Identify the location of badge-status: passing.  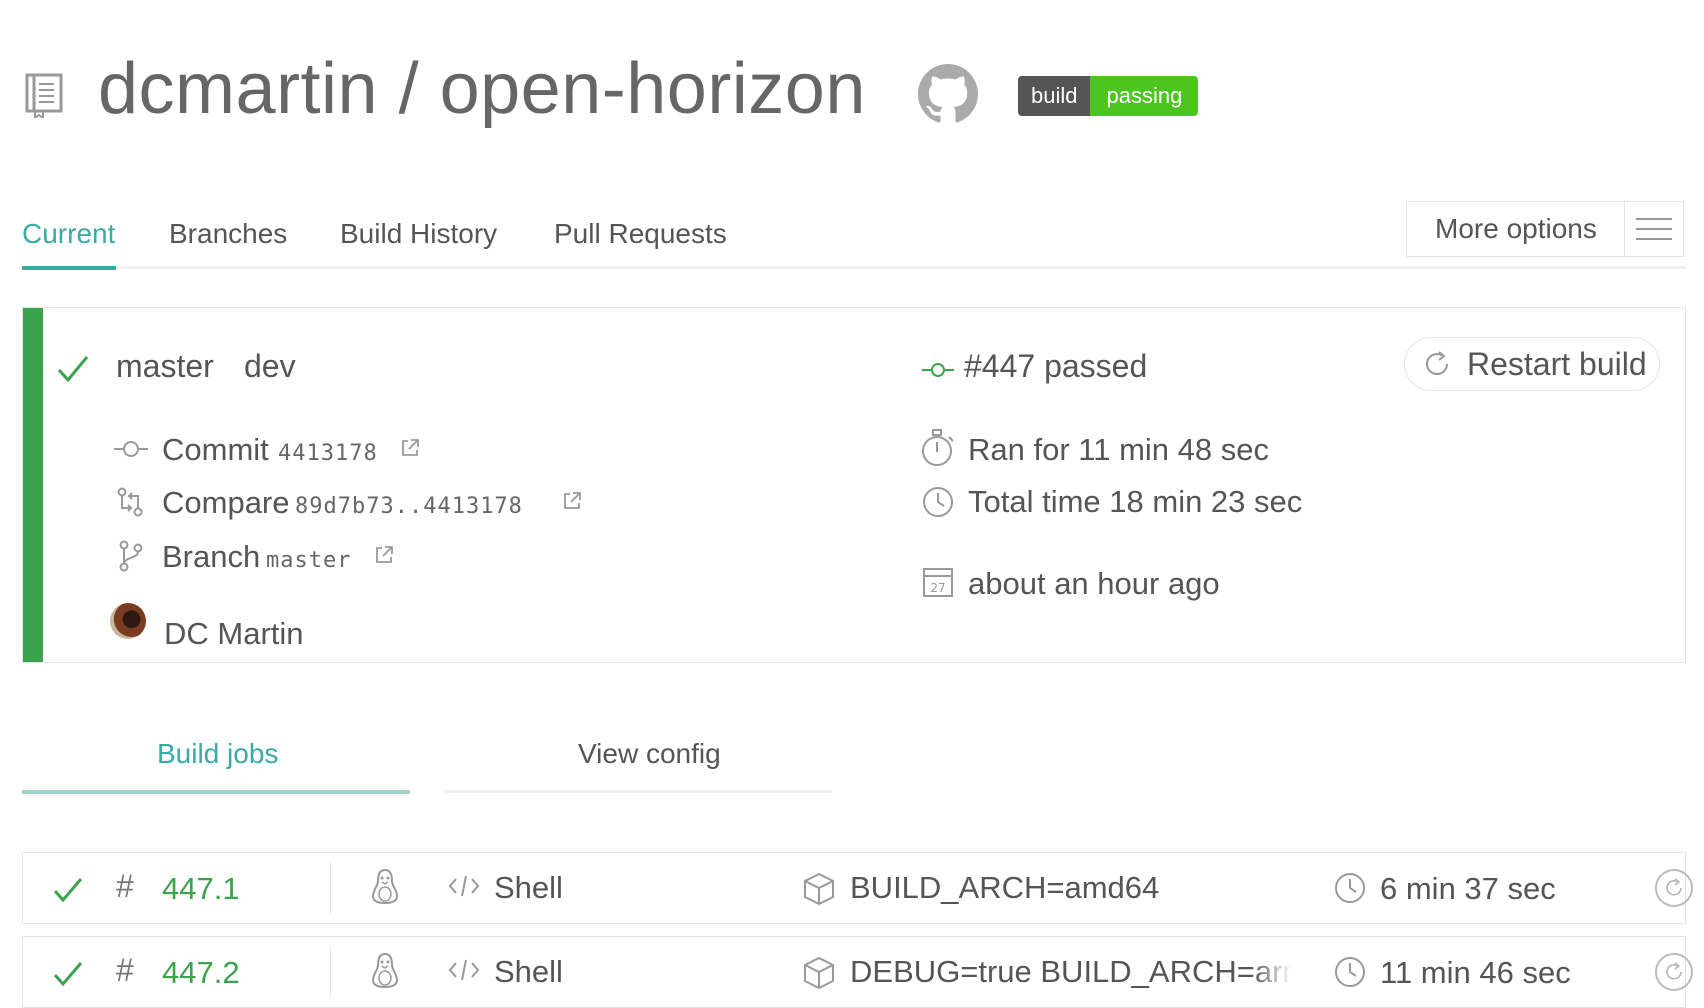
(1144, 96).